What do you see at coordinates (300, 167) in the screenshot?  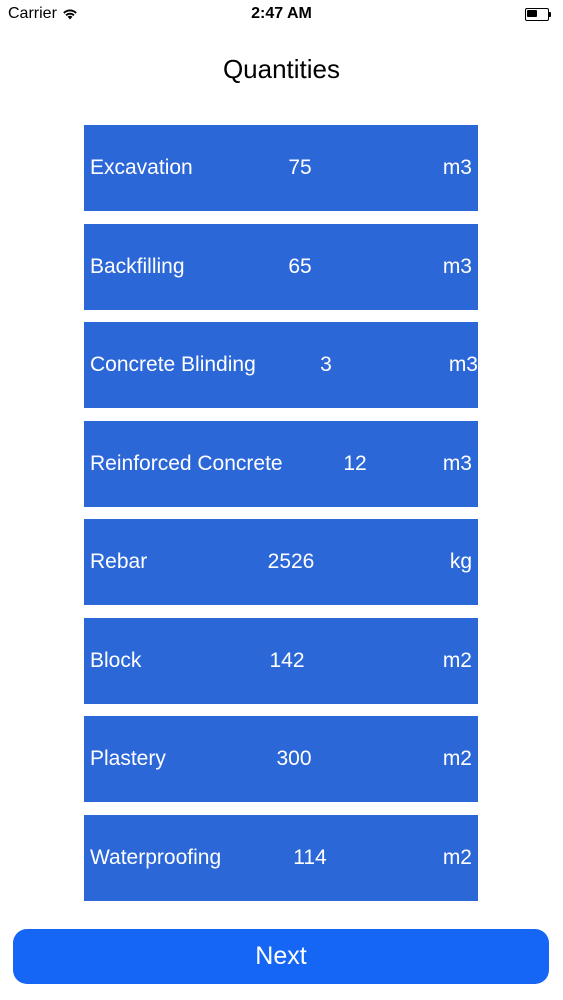 I see `item-quantity: 75` at bounding box center [300, 167].